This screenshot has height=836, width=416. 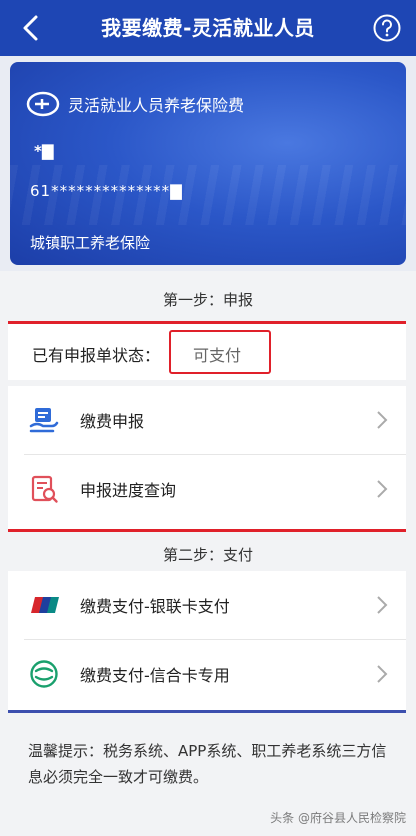 I want to click on app-header: 我要缴费-灵活就业人员, so click(x=208, y=28).